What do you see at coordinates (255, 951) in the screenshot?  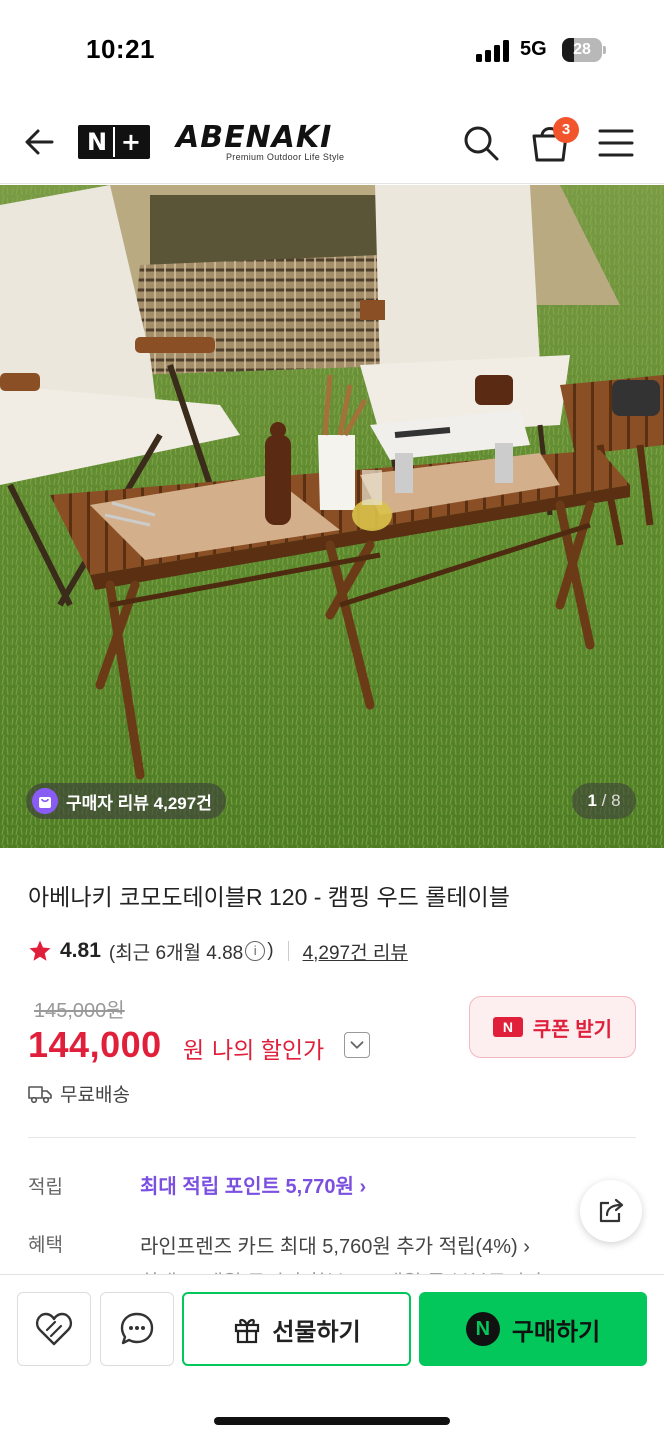 I see `info-icon: i` at bounding box center [255, 951].